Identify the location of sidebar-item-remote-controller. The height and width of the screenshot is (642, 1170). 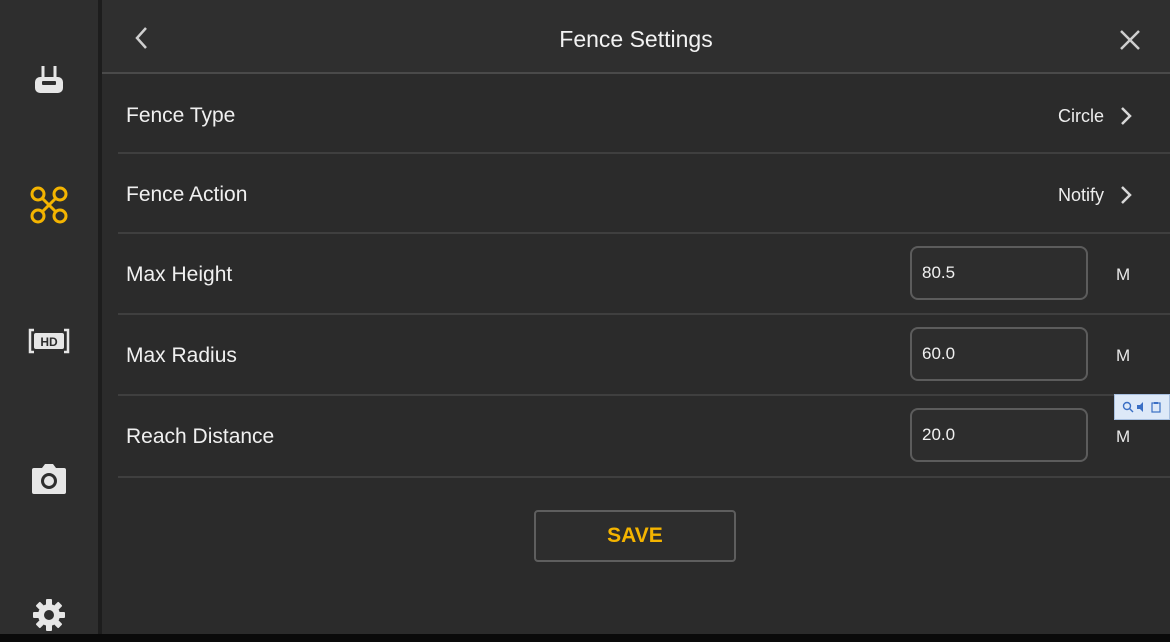
(49, 81).